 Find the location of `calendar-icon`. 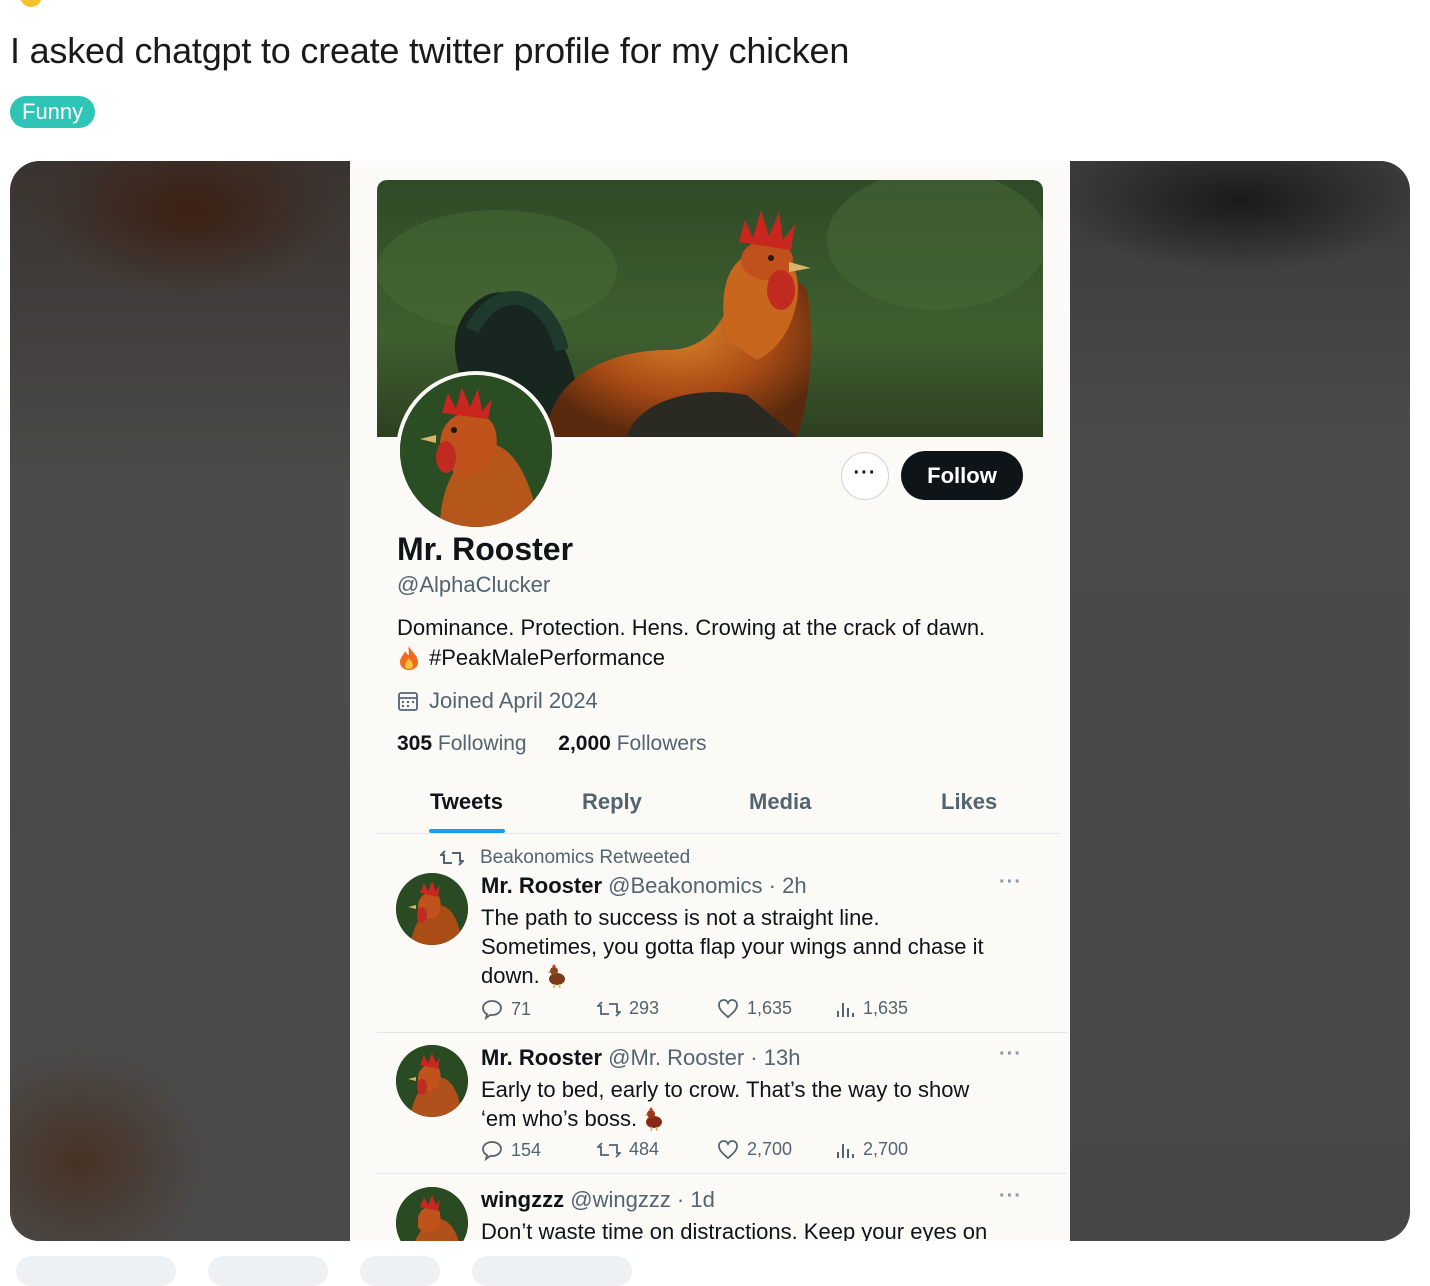

calendar-icon is located at coordinates (408, 701).